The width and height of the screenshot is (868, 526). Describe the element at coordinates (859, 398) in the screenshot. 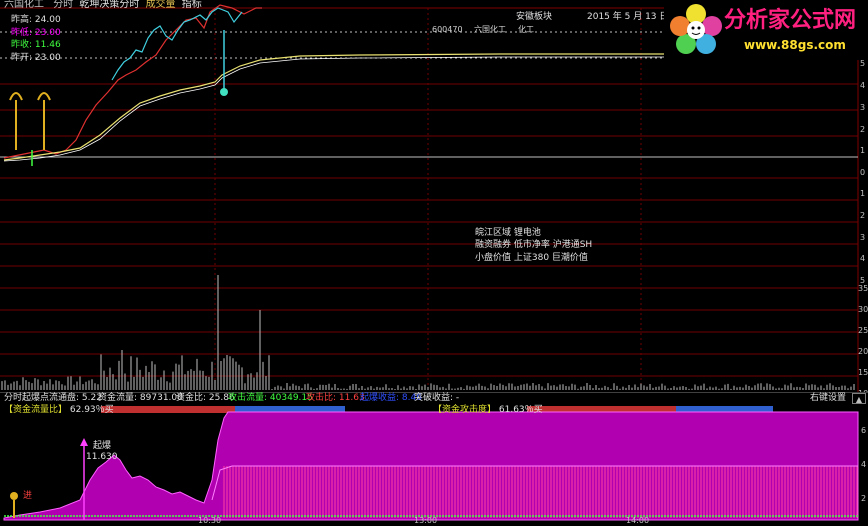

I see `scroll-arrow-icon: ▲` at that location.